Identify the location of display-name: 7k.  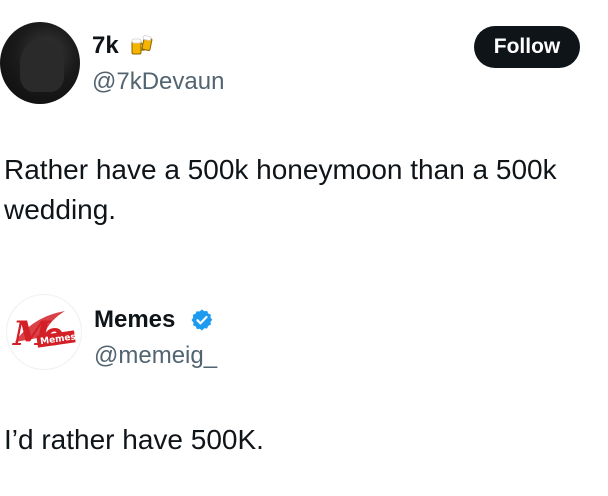
(105, 46).